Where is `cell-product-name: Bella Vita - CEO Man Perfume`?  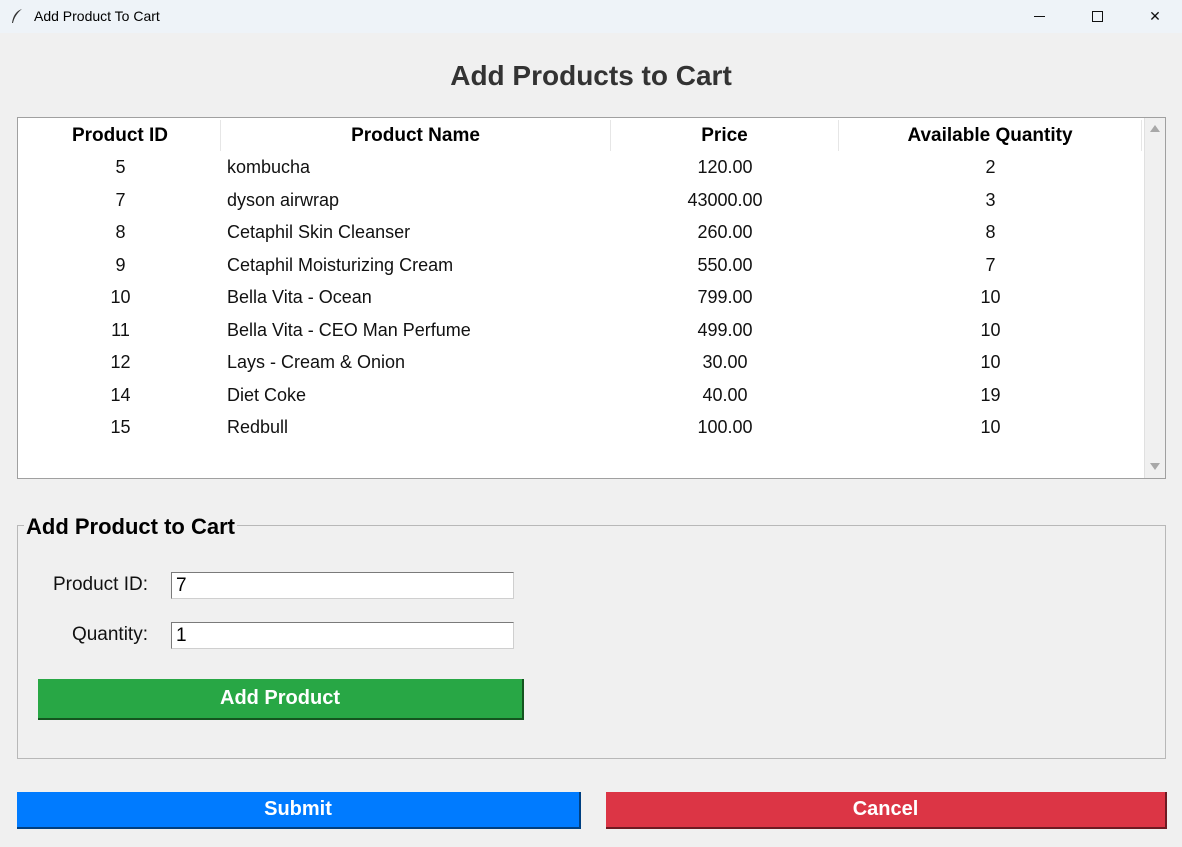 cell-product-name: Bella Vita - CEO Man Perfume is located at coordinates (349, 329).